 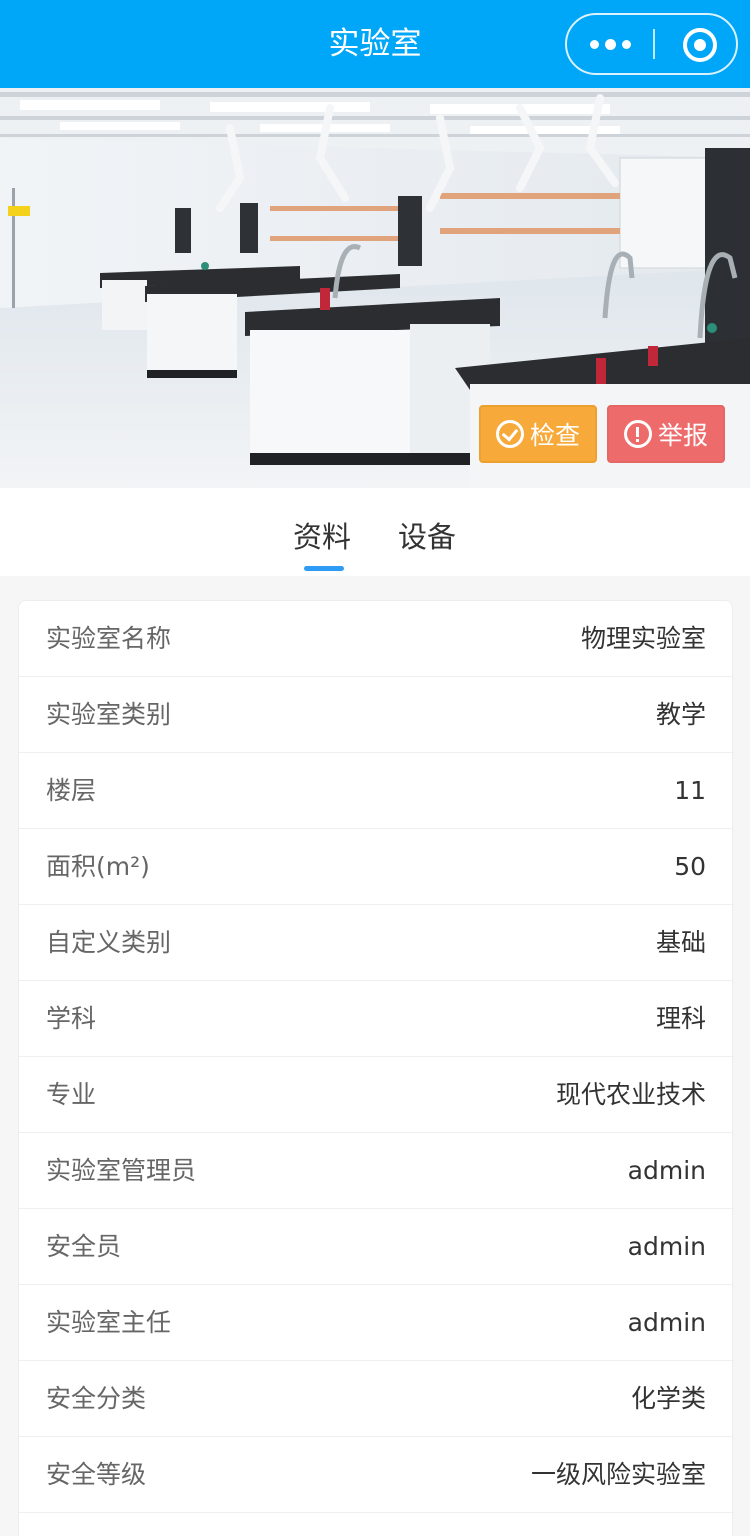 I want to click on info-value: 物理实验室, so click(x=643, y=638).